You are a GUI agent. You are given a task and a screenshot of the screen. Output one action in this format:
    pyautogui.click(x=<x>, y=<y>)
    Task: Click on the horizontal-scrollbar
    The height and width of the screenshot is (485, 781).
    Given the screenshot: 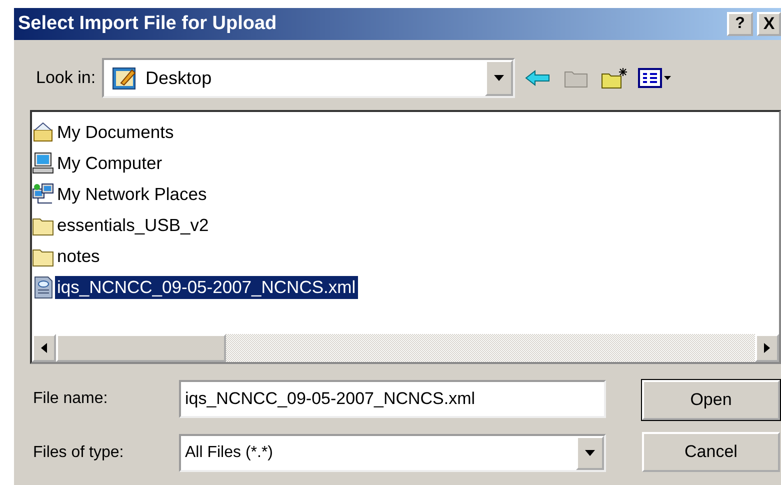 What is the action you would take?
    pyautogui.click(x=405, y=348)
    